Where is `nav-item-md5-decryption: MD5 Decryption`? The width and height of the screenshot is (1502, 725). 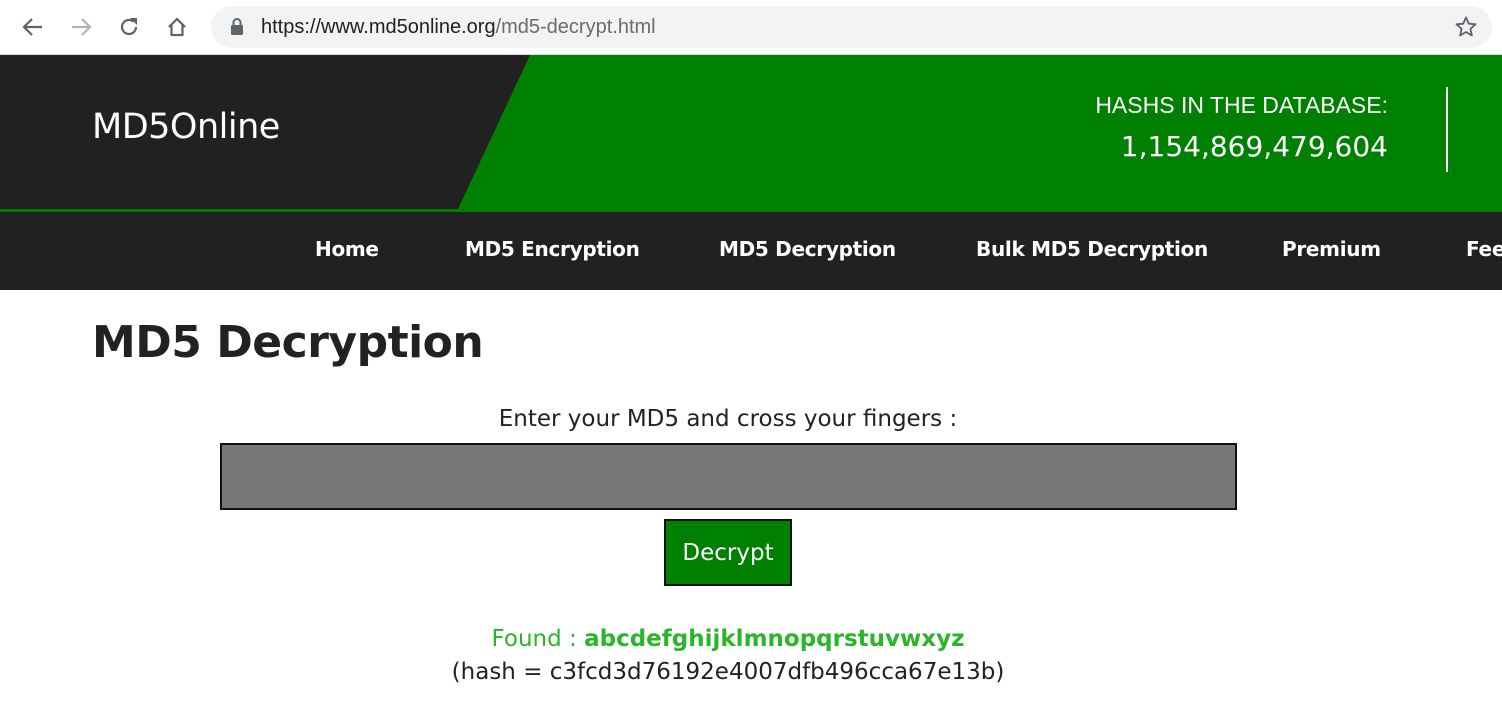
nav-item-md5-decryption: MD5 Decryption is located at coordinates (807, 249).